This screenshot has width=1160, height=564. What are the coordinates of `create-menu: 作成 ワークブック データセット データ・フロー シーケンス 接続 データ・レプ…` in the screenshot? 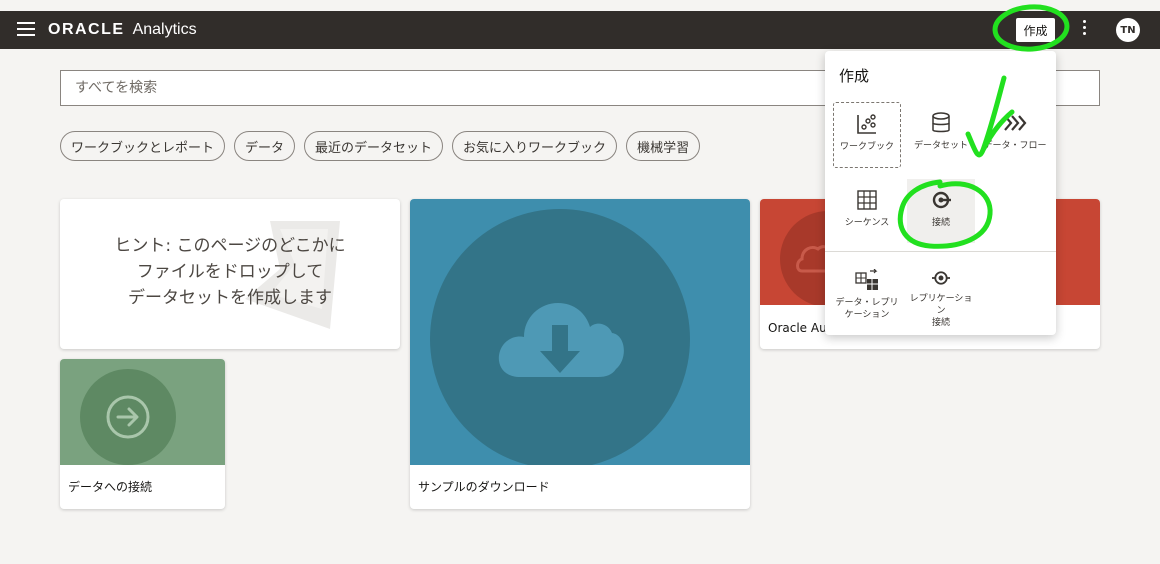 It's located at (940, 193).